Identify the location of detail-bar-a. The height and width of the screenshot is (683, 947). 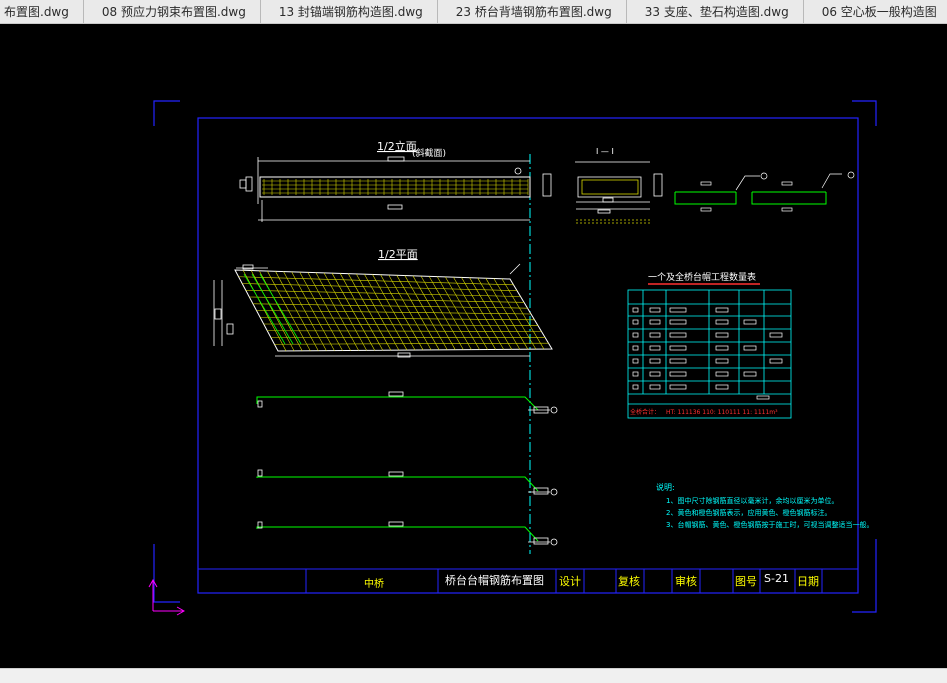
(705, 198).